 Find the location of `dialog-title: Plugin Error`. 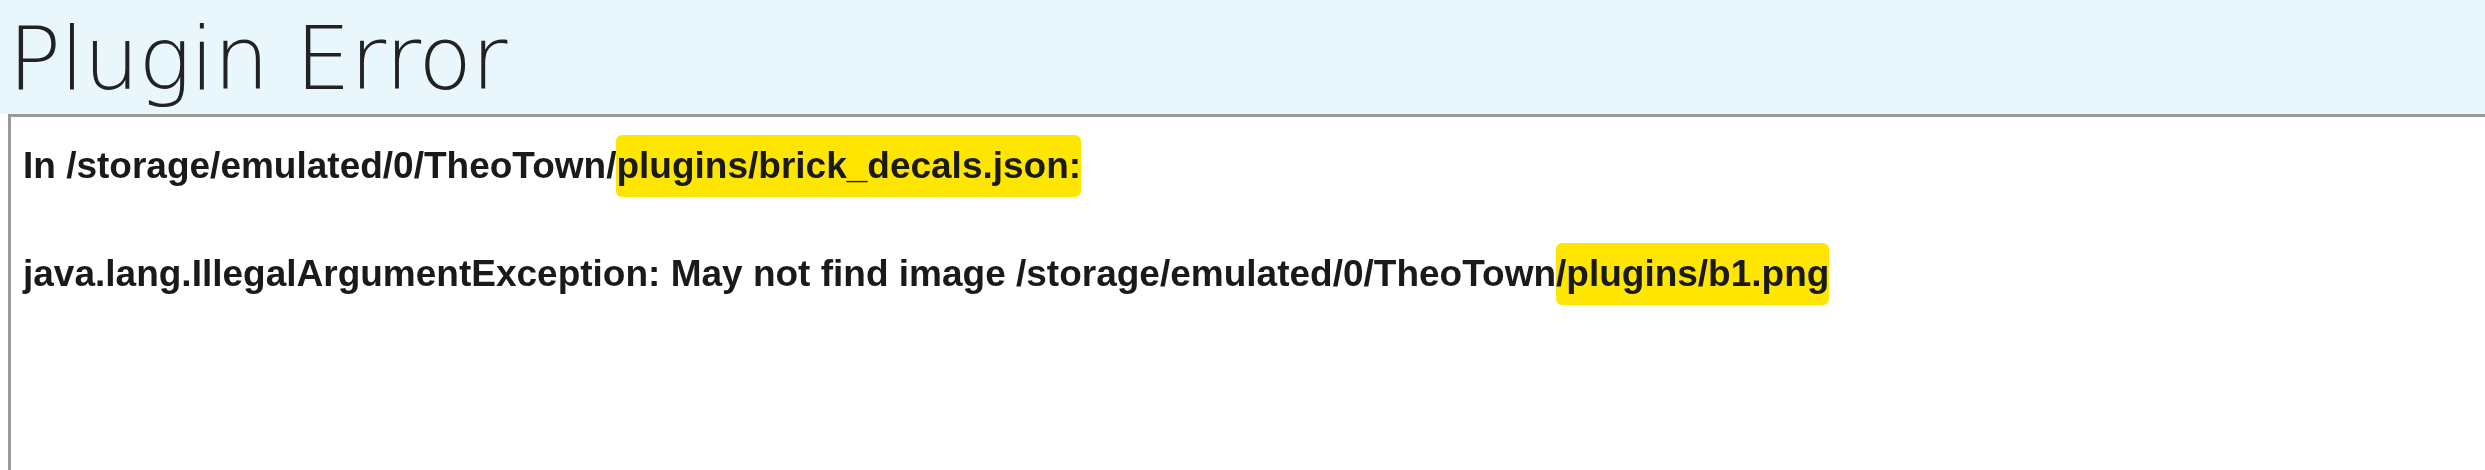

dialog-title: Plugin Error is located at coordinates (257, 59).